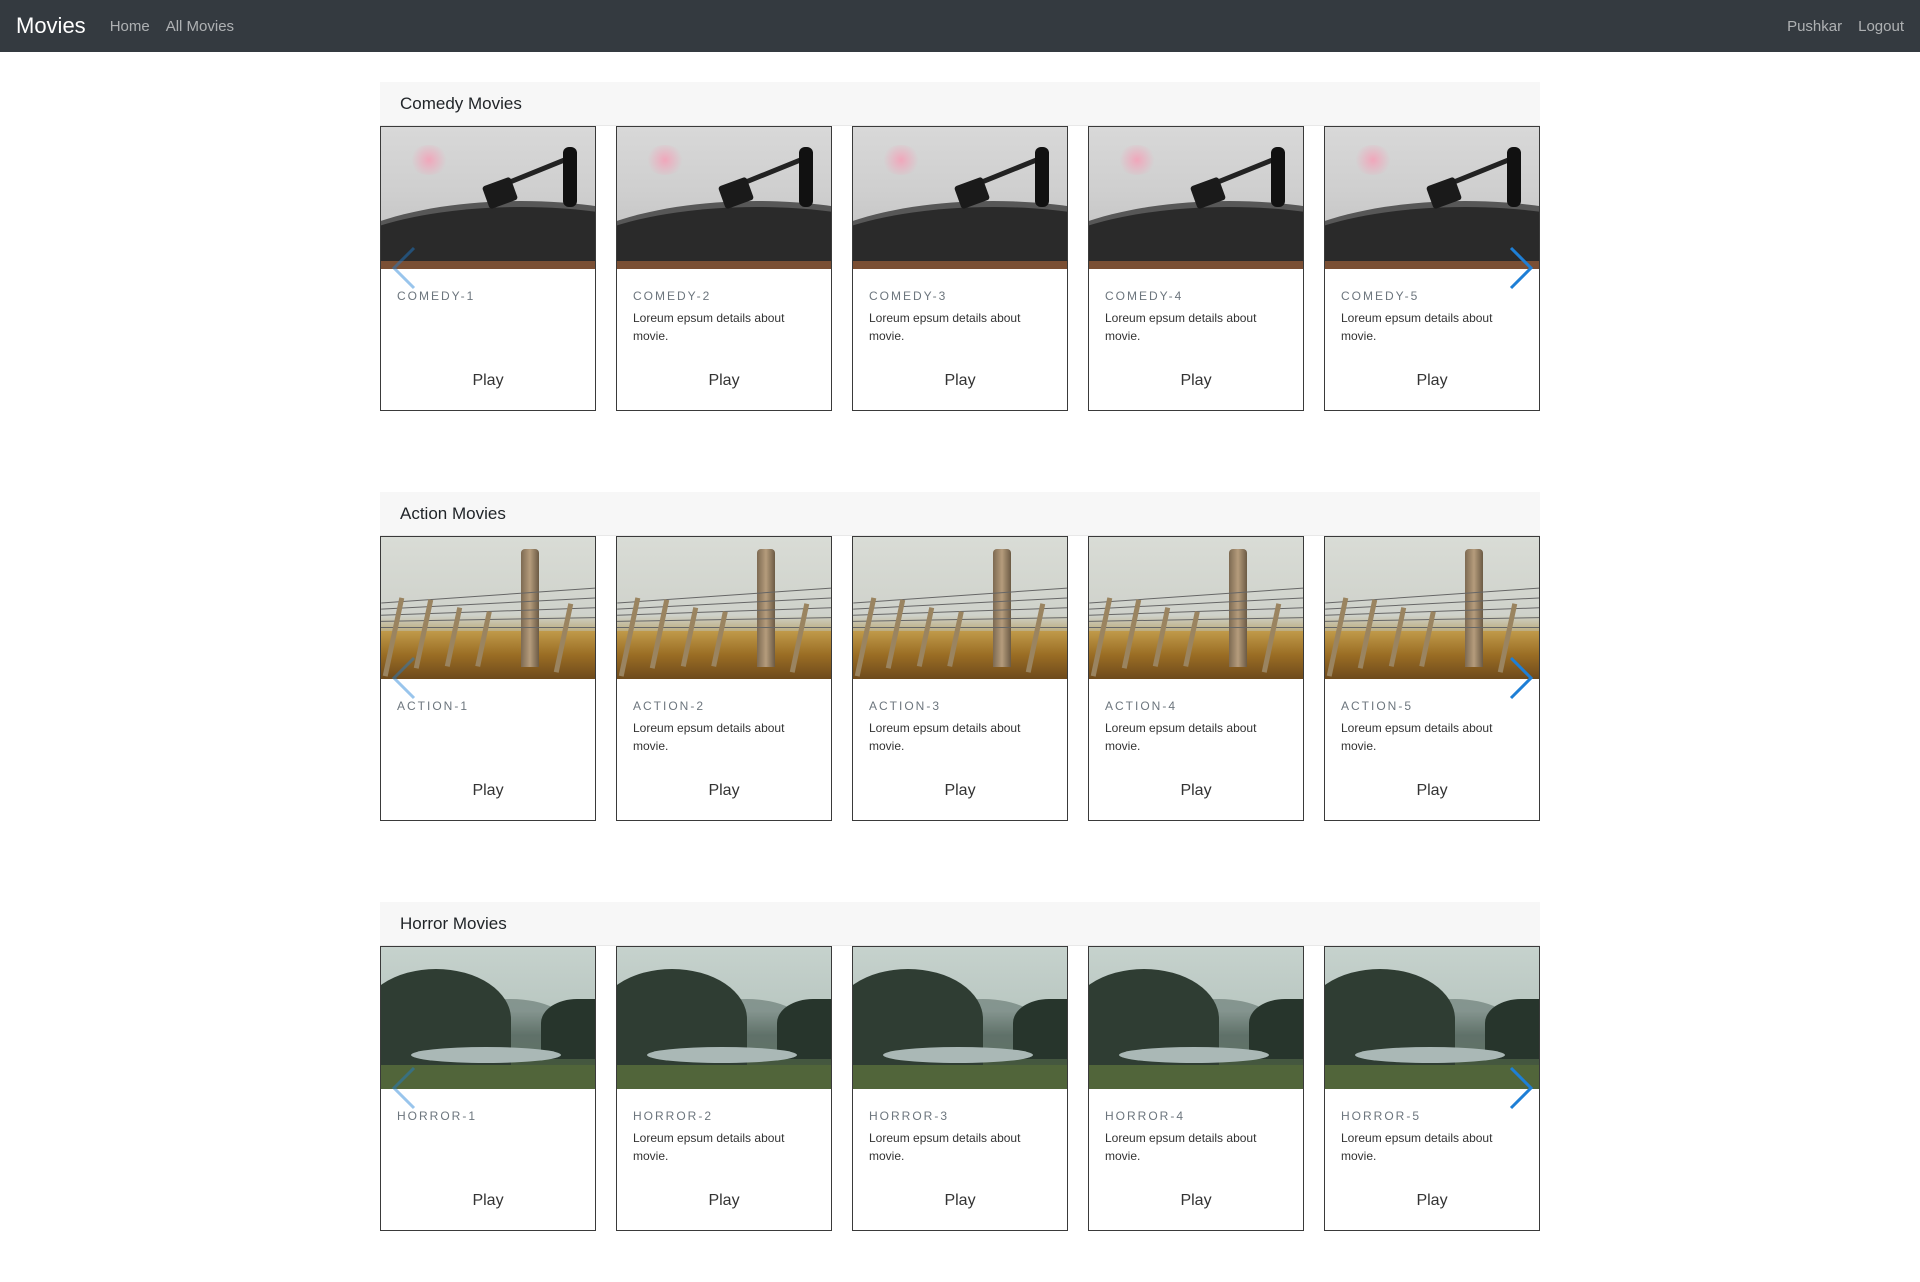 The width and height of the screenshot is (1920, 1282). Describe the element at coordinates (669, 706) in the screenshot. I see `movie-title: ACTION-2` at that location.